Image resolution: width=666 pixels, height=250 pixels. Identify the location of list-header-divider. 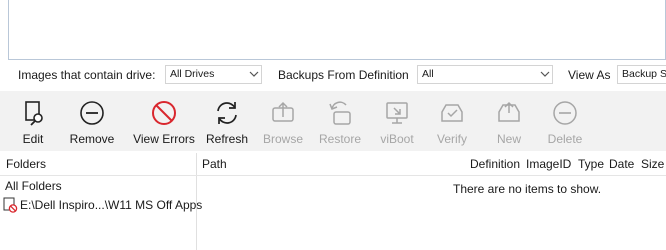
(431, 175).